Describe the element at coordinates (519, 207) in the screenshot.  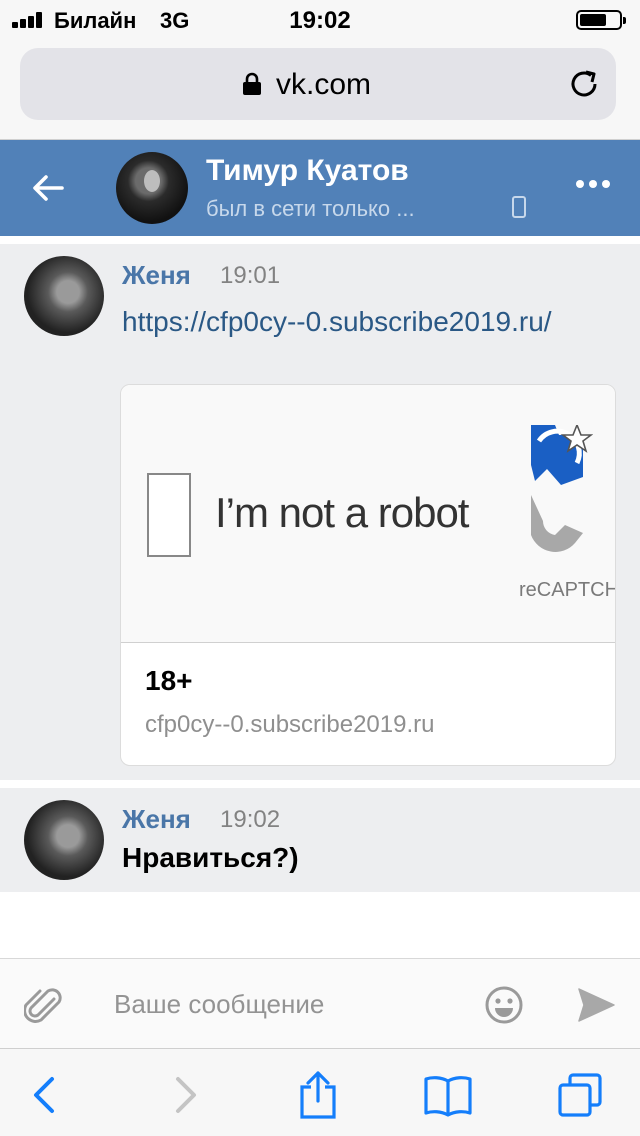
I see `mobile-phone-icon` at that location.